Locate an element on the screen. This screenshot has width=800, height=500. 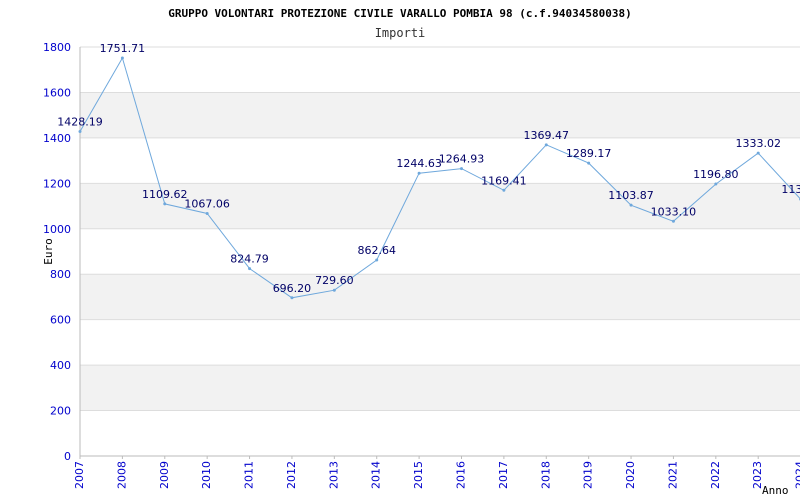
x-tick-label: 2012 is located at coordinates (291, 475).